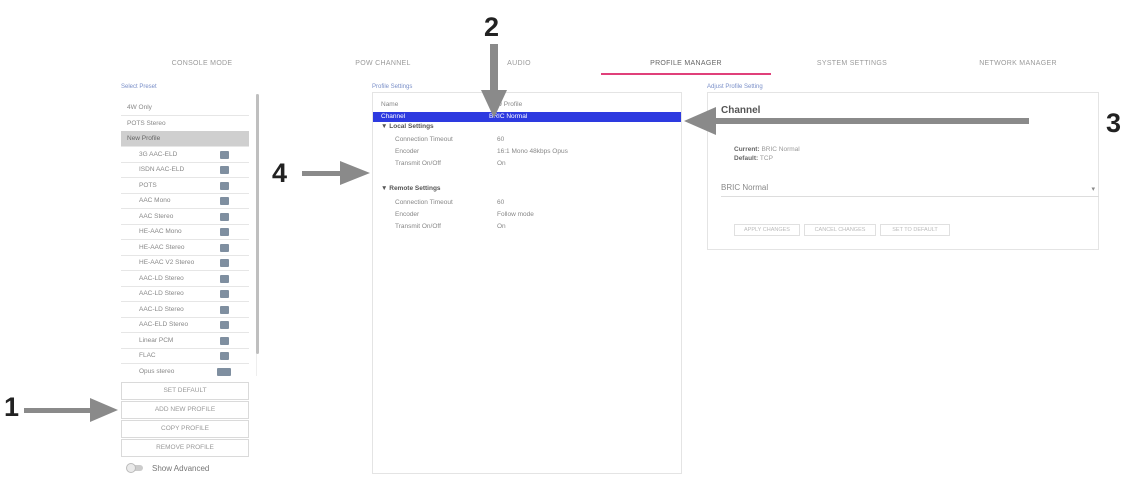 The image size is (1130, 478). What do you see at coordinates (59, 410) in the screenshot?
I see `arrow-1-shaft` at bounding box center [59, 410].